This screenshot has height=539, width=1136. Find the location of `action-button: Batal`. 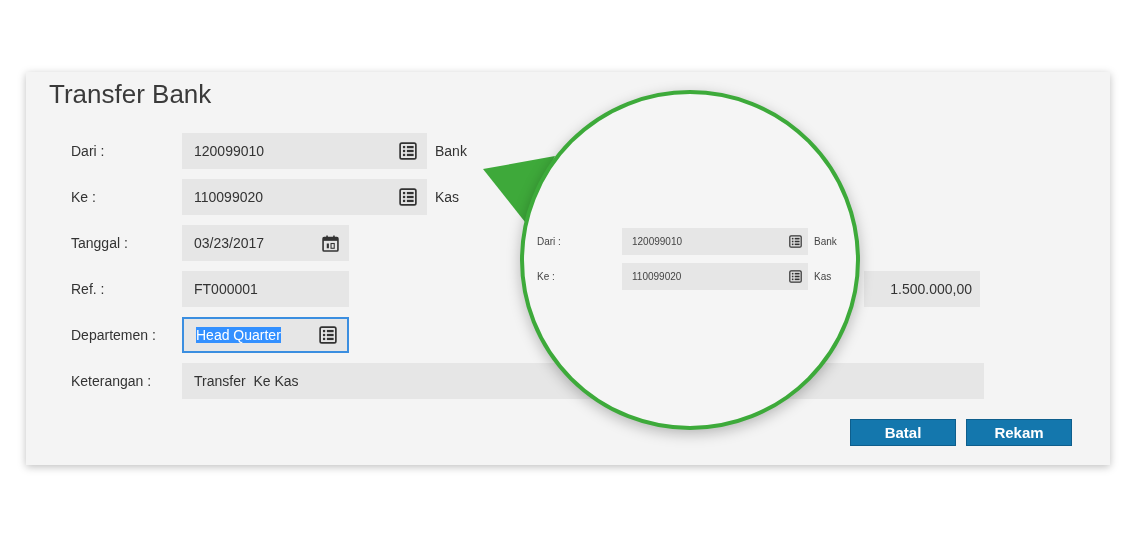

action-button: Batal is located at coordinates (903, 432).